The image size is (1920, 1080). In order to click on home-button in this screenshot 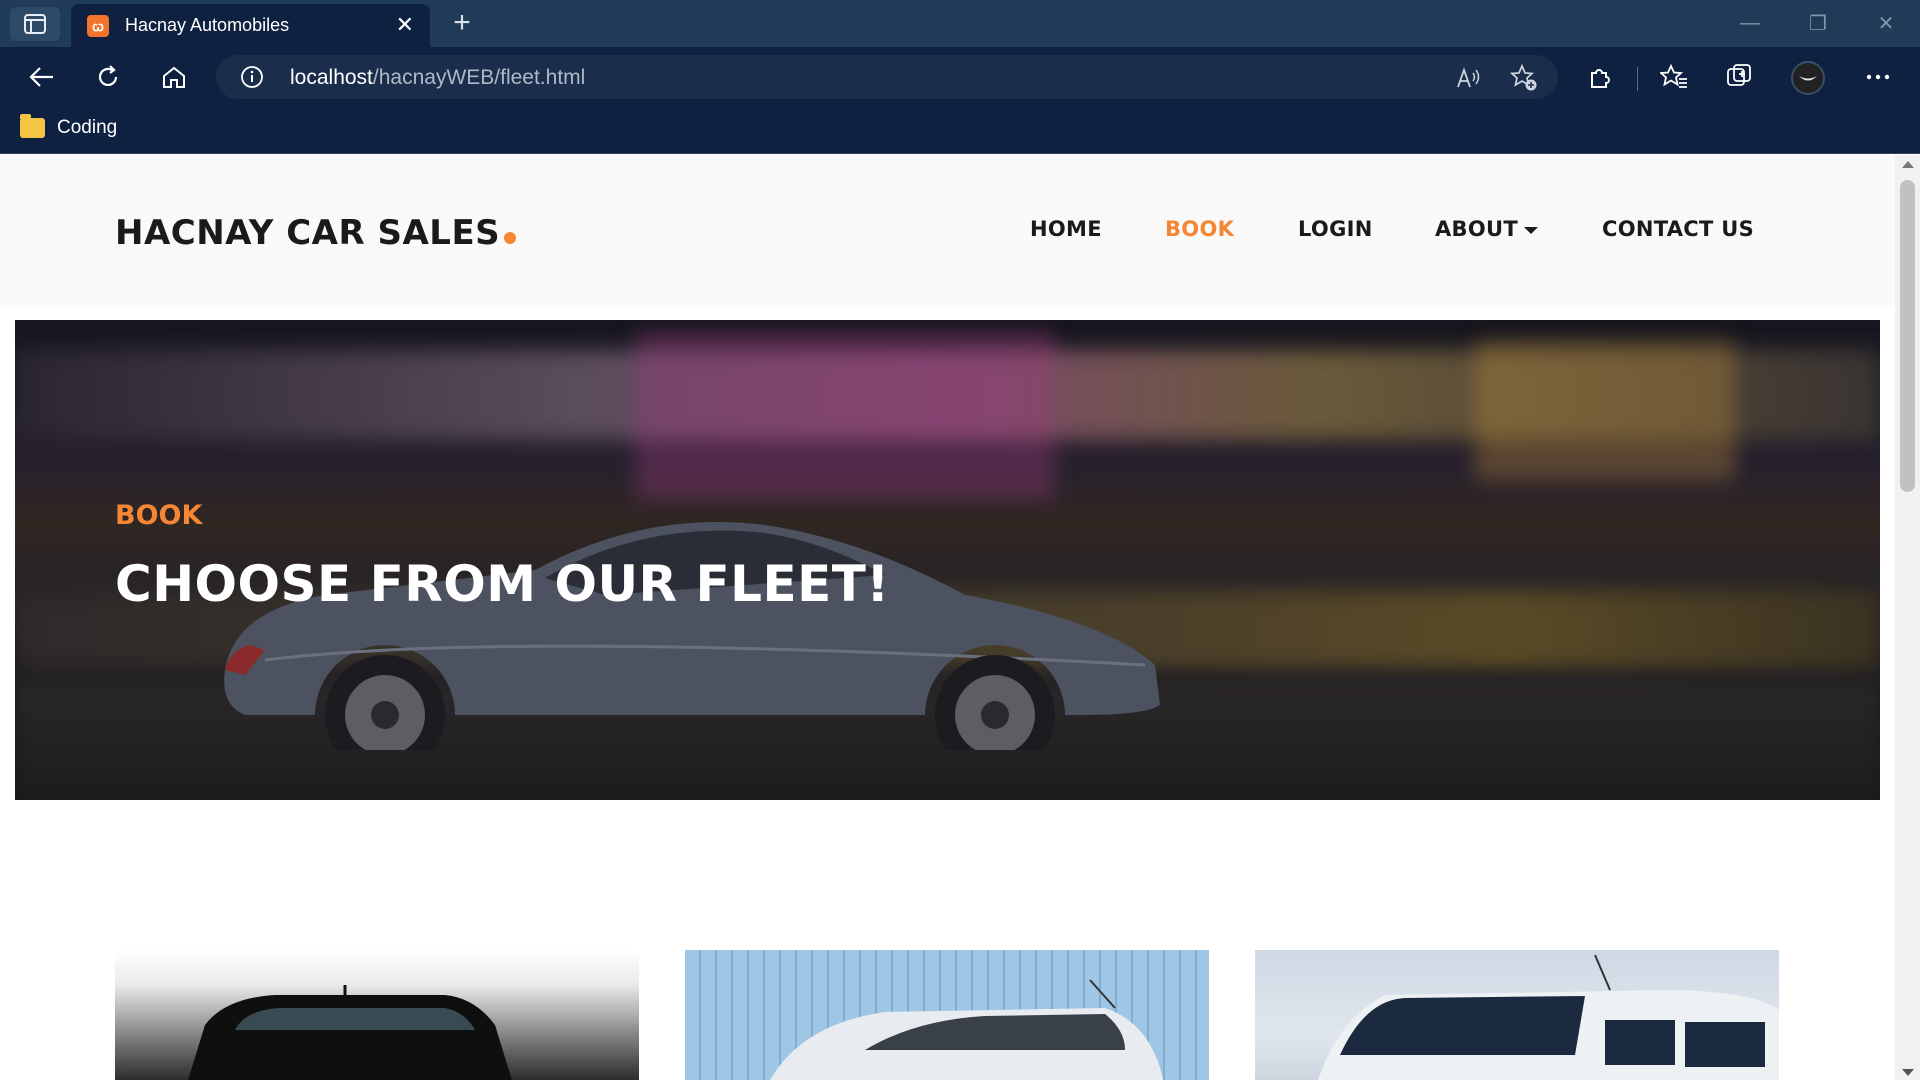, I will do `click(174, 77)`.